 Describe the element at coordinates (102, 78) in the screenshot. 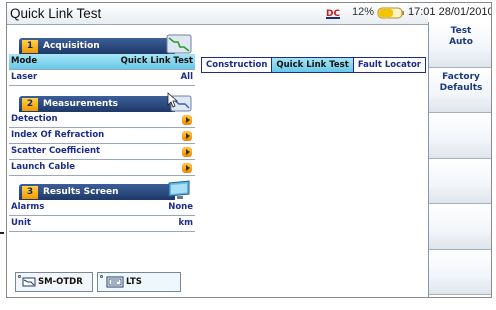

I see `laser-row: Laser All` at that location.